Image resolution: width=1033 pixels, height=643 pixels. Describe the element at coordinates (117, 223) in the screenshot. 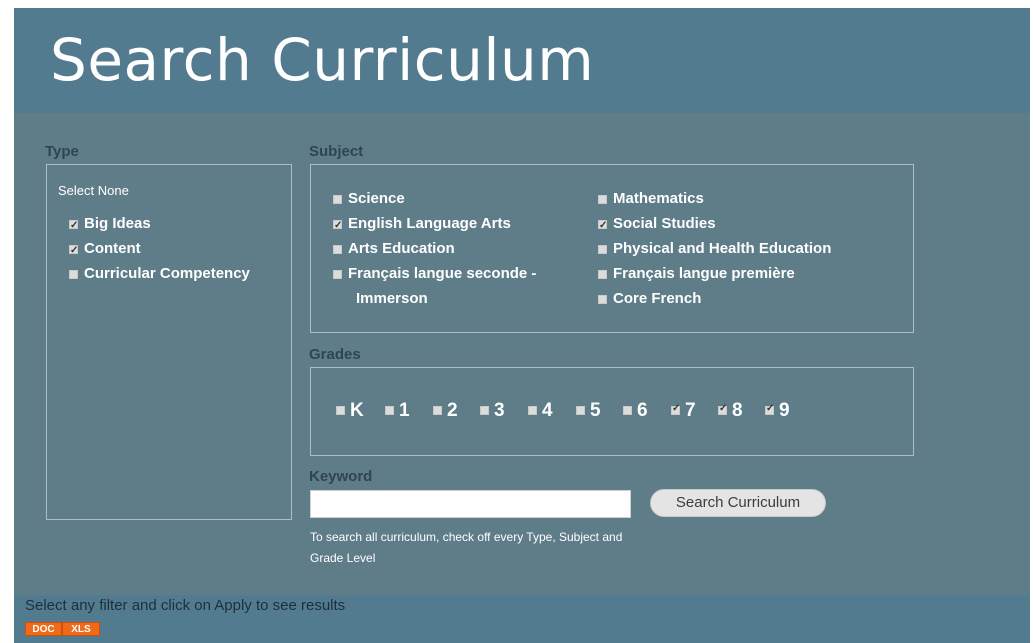

I see `type-option-label: Big Ideas` at that location.